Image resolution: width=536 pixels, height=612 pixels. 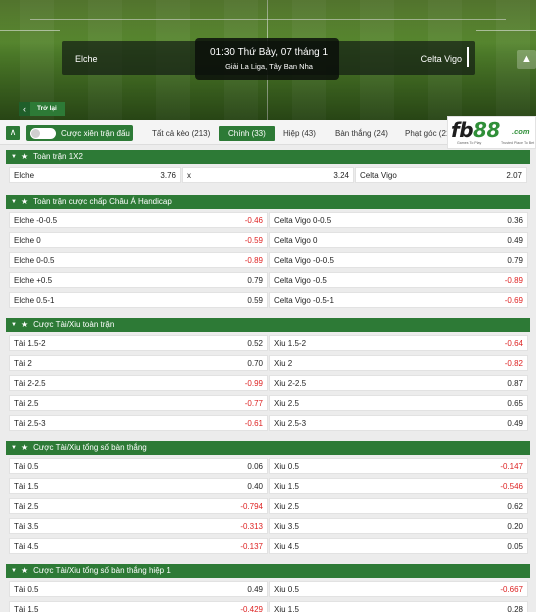 I want to click on odds-value: 0.79, so click(x=255, y=280).